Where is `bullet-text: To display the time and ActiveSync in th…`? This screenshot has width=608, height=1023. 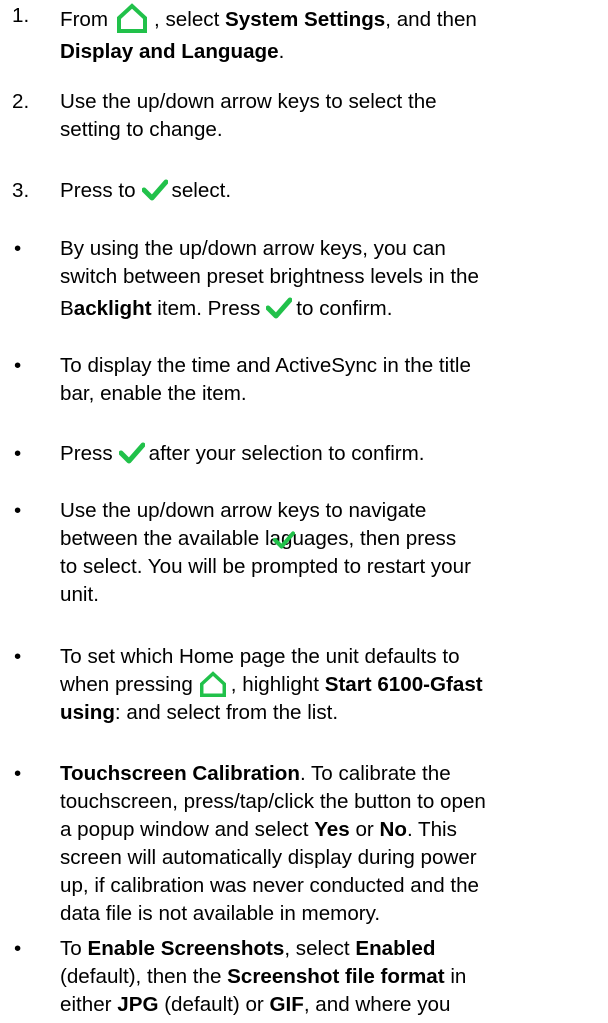 bullet-text: To display the time and ActiveSync in th… is located at coordinates (265, 379).